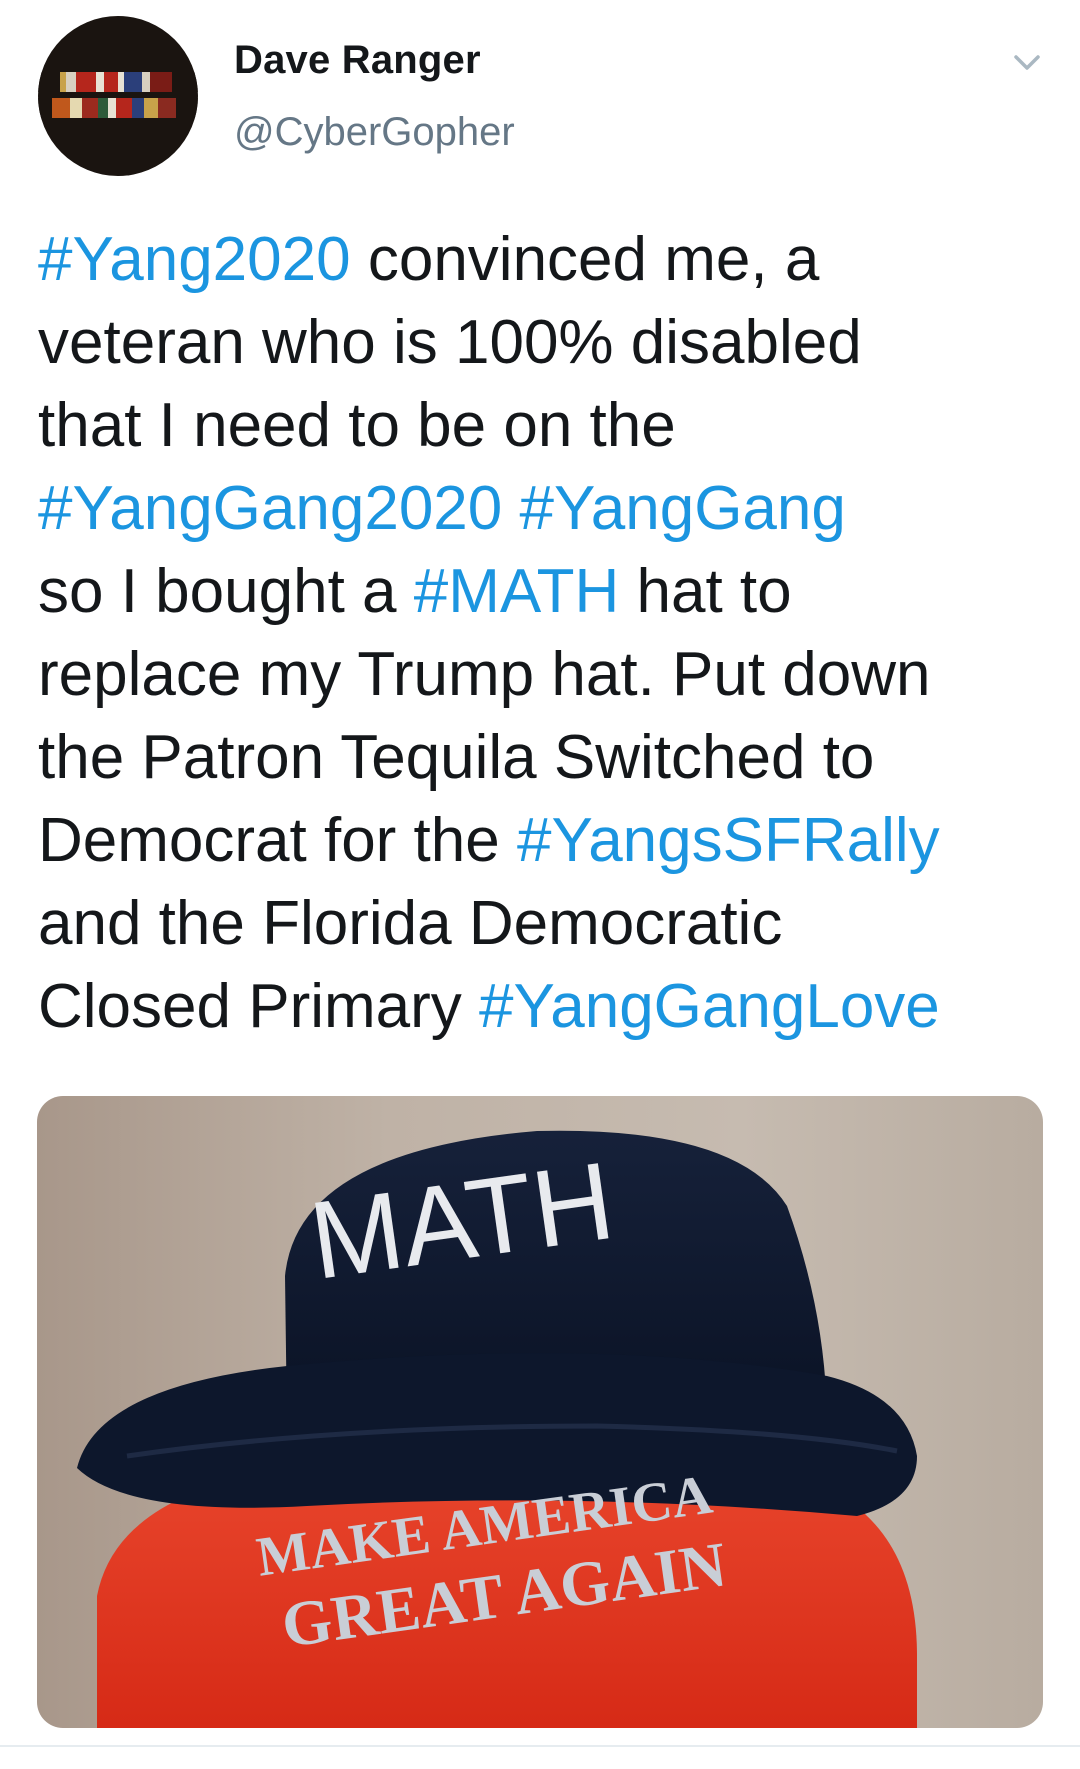 The height and width of the screenshot is (1769, 1080). I want to click on tweet-text-segment, so click(510, 508).